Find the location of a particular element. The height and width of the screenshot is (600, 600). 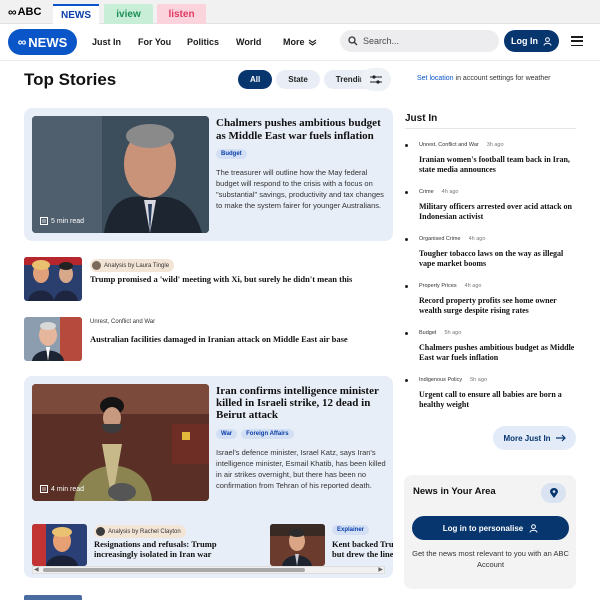

next-story-thumbnail is located at coordinates (53, 597).